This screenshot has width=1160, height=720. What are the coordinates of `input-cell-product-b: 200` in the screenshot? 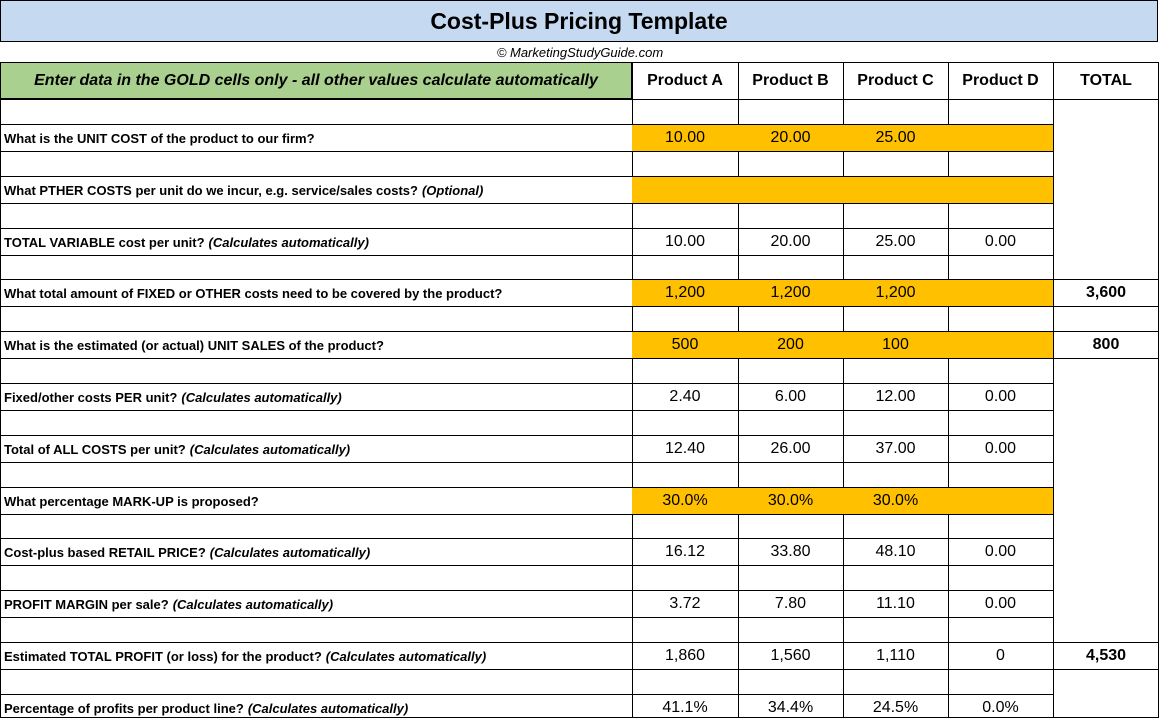 It's located at (790, 345).